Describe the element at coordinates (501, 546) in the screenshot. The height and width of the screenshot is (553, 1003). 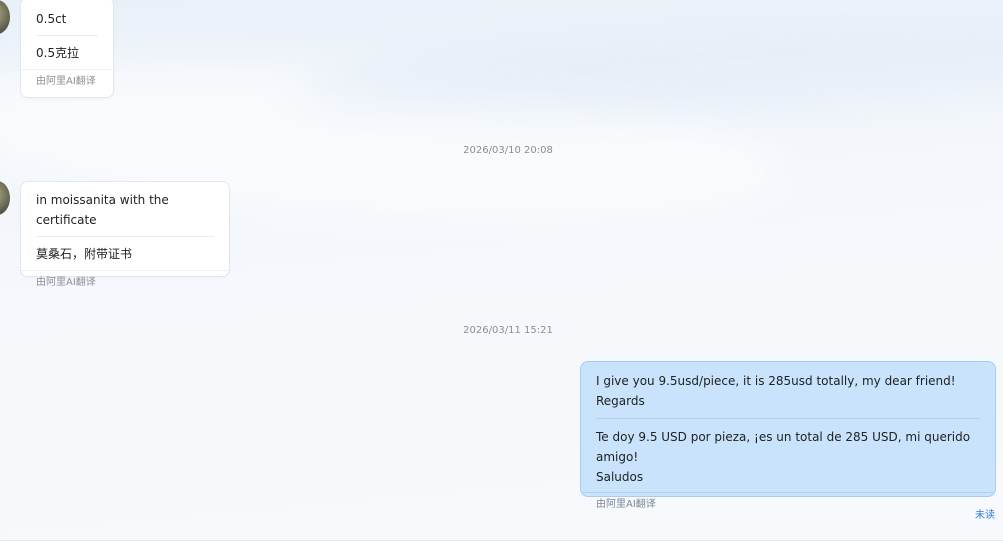
I see `message-input-toolbar` at that location.